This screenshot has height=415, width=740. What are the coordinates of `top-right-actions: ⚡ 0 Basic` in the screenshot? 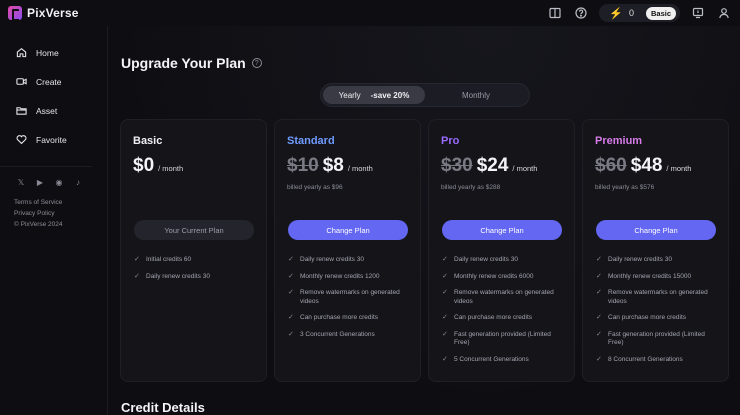 It's located at (639, 13).